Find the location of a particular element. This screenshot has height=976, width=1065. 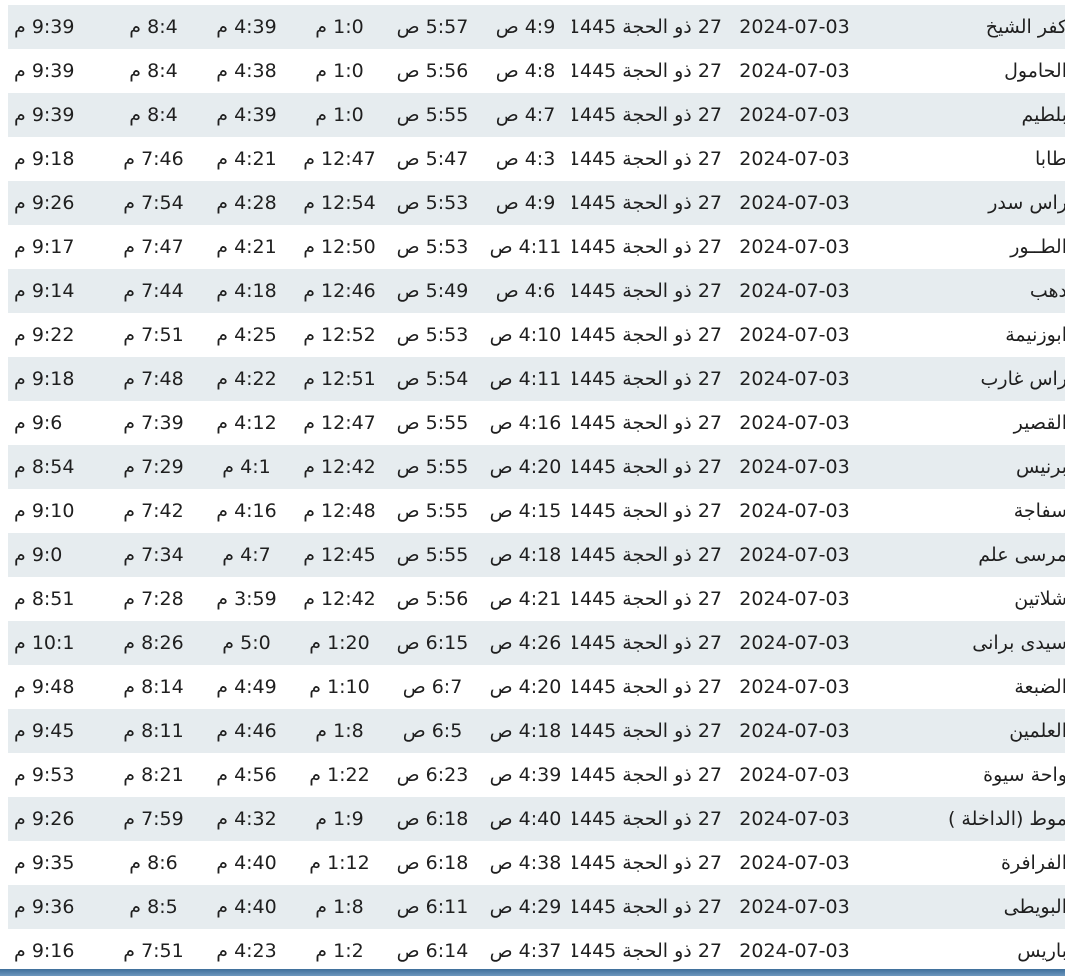

dhuhr-time-cell: 1:10 م is located at coordinates (339, 687).